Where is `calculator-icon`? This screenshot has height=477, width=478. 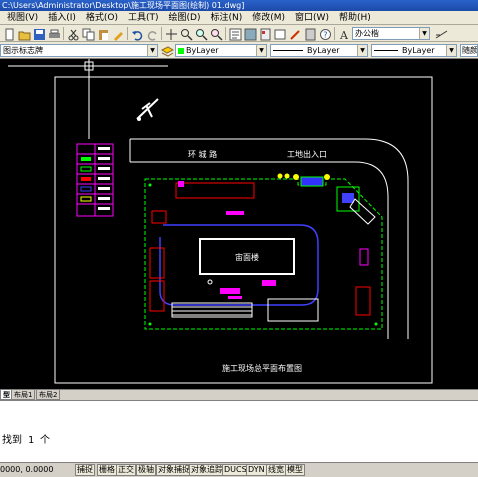
calculator-icon is located at coordinates (309, 34).